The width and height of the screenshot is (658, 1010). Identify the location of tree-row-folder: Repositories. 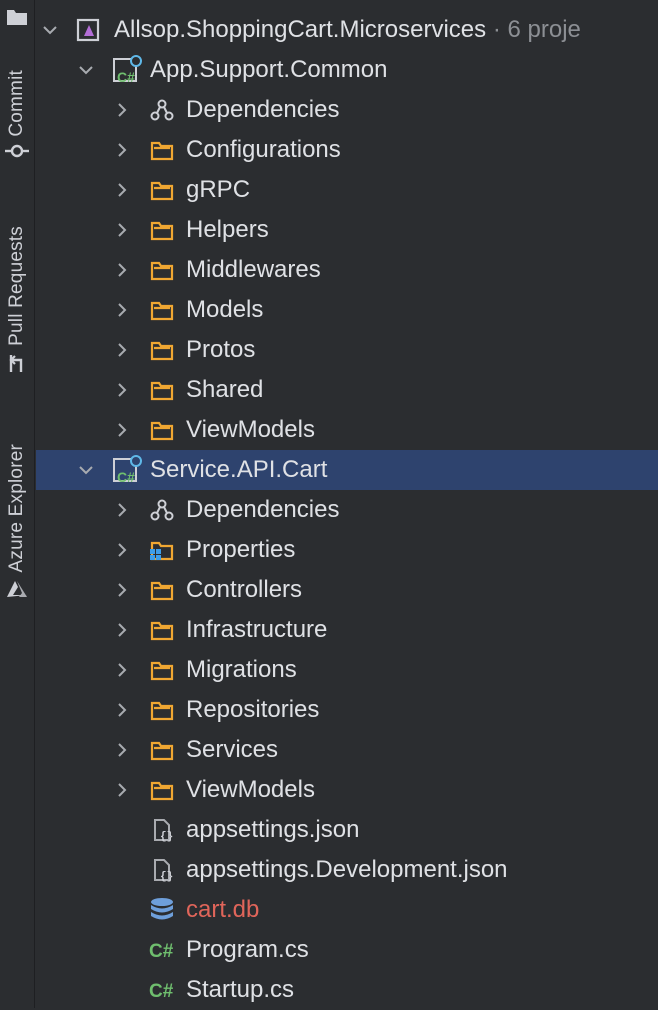
(347, 710).